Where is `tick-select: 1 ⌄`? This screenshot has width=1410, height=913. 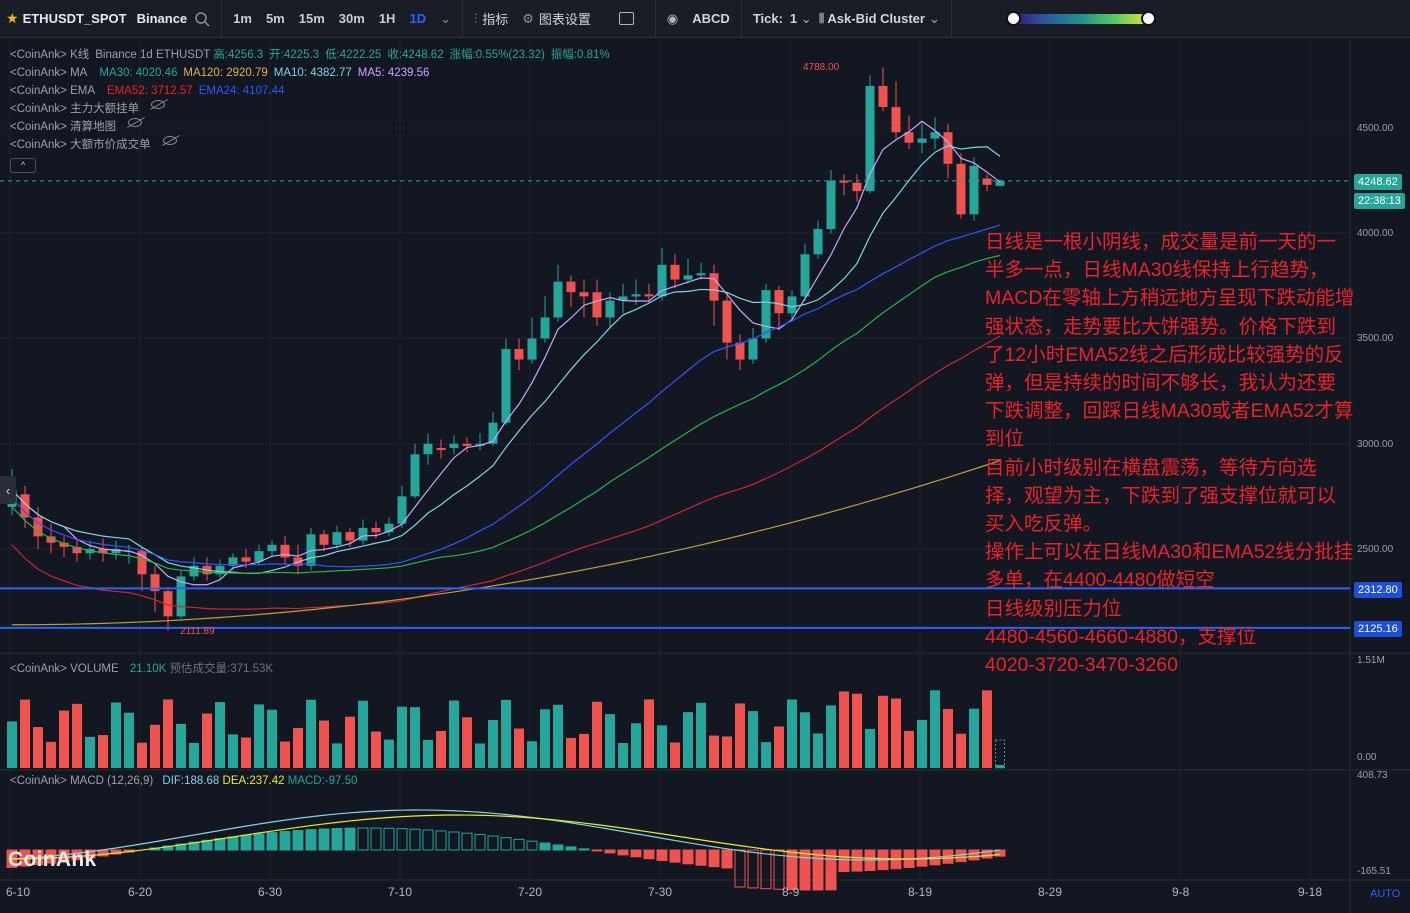 tick-select: 1 ⌄ is located at coordinates (801, 19).